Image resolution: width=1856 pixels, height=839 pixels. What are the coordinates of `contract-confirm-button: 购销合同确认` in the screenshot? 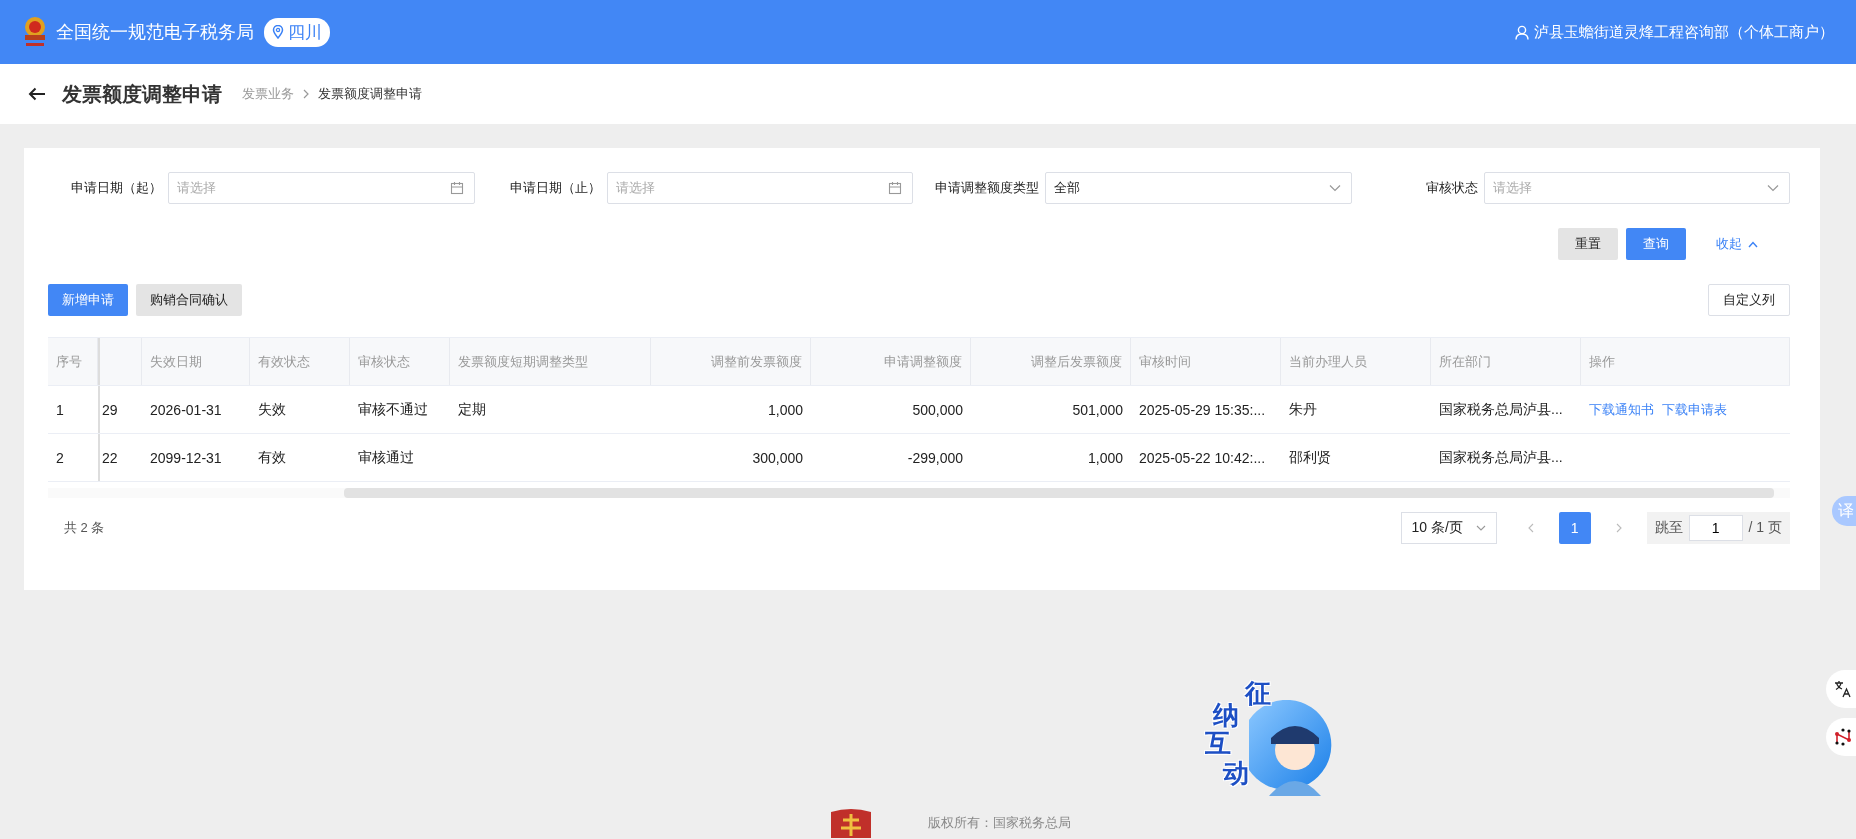 It's located at (189, 300).